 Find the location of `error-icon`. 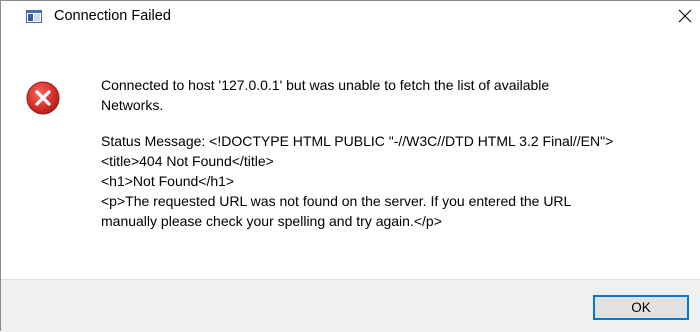

error-icon is located at coordinates (43, 98).